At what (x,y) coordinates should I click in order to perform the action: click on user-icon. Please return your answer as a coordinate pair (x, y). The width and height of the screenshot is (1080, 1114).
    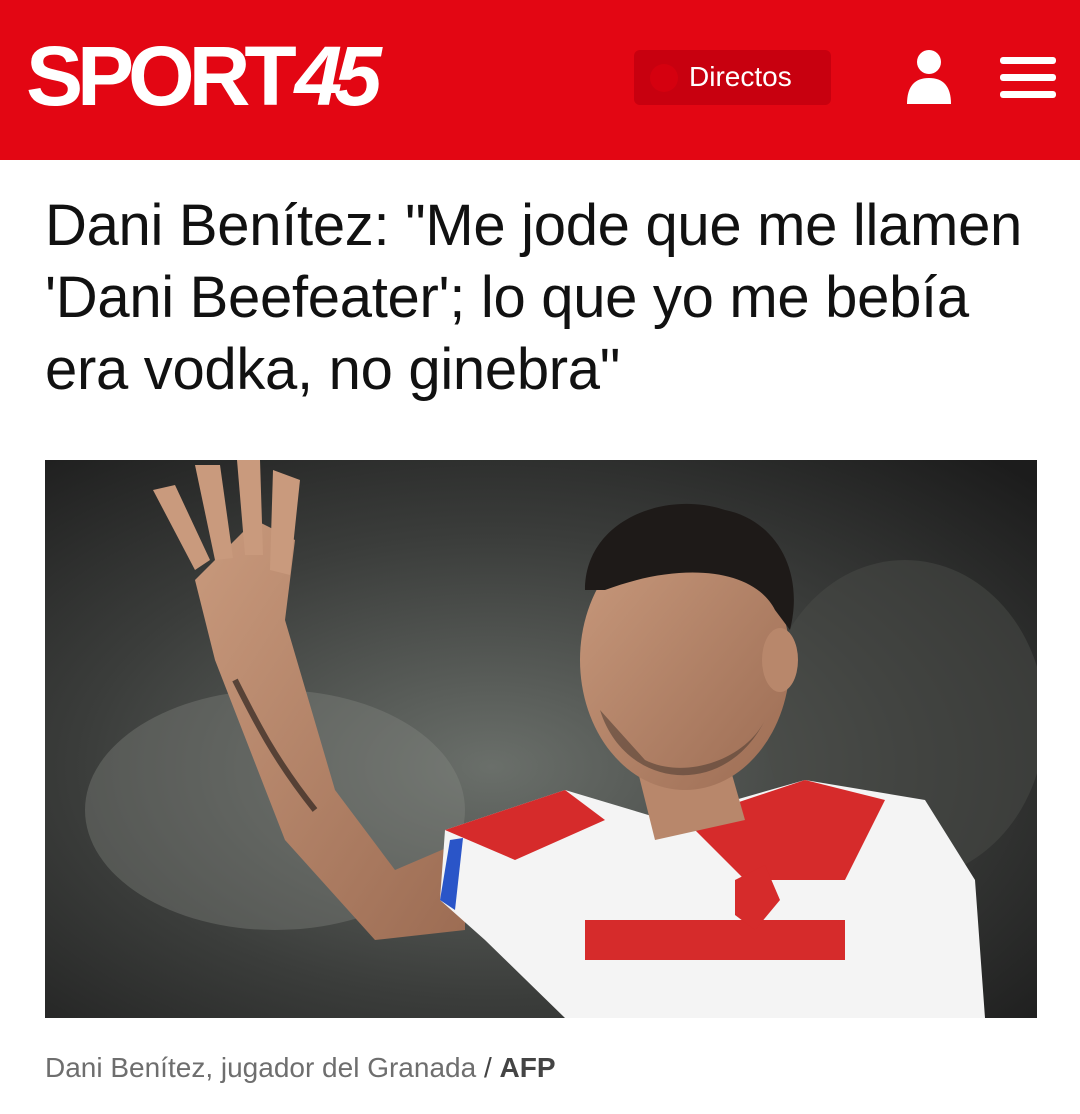
    Looking at the image, I should click on (929, 77).